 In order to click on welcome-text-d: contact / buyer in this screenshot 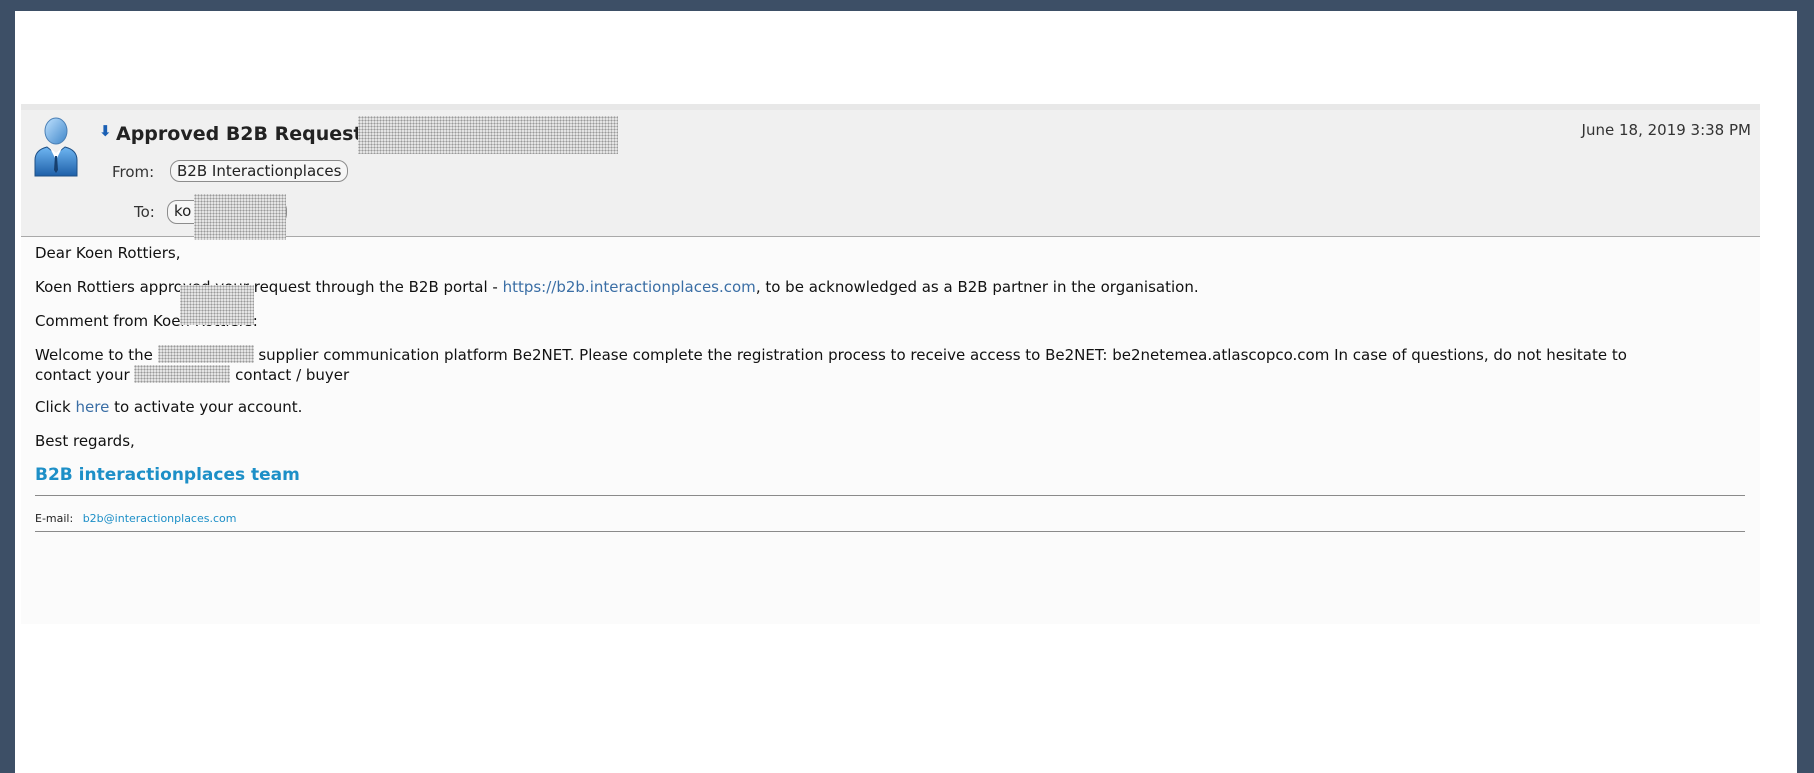, I will do `click(290, 375)`.